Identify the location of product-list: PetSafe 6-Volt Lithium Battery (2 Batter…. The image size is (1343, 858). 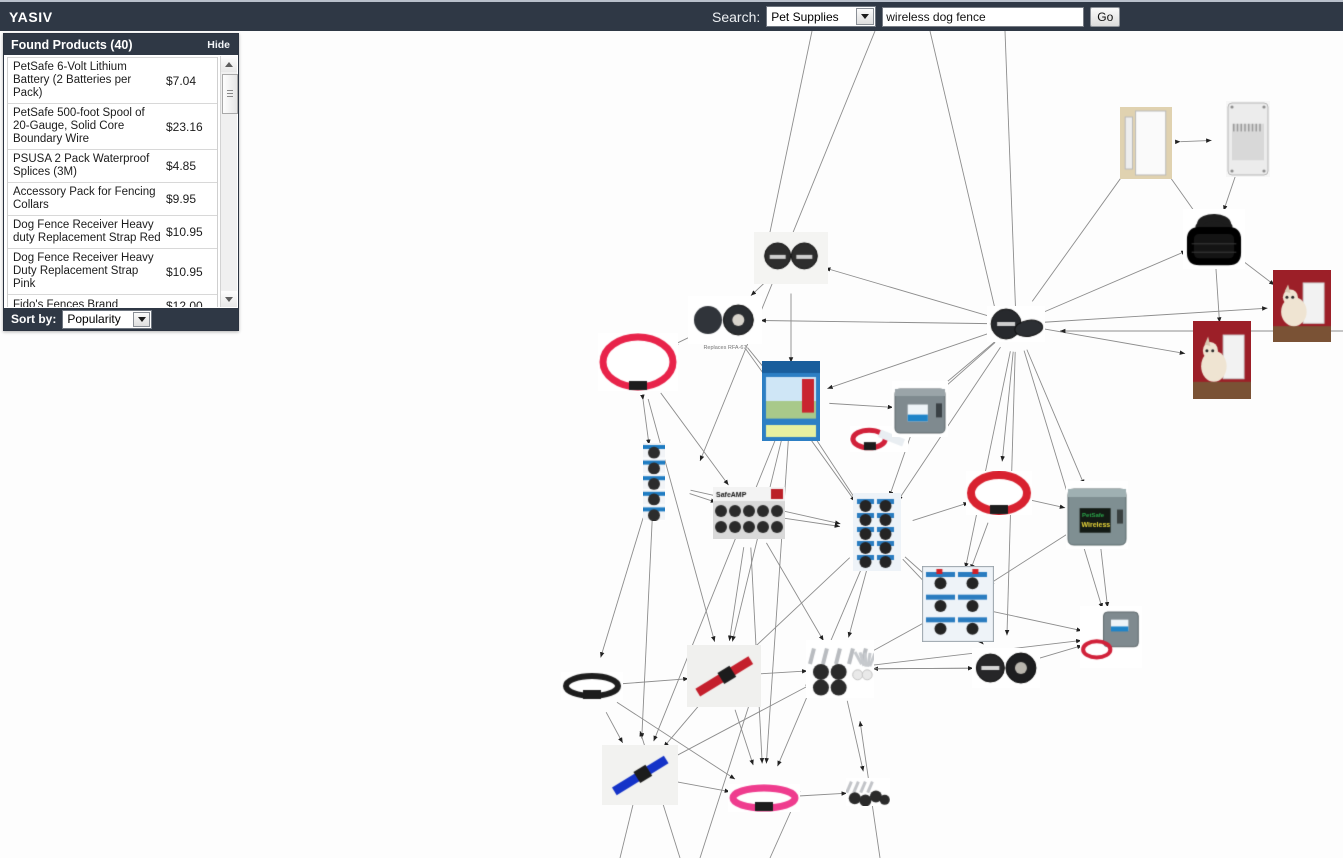
(112, 182).